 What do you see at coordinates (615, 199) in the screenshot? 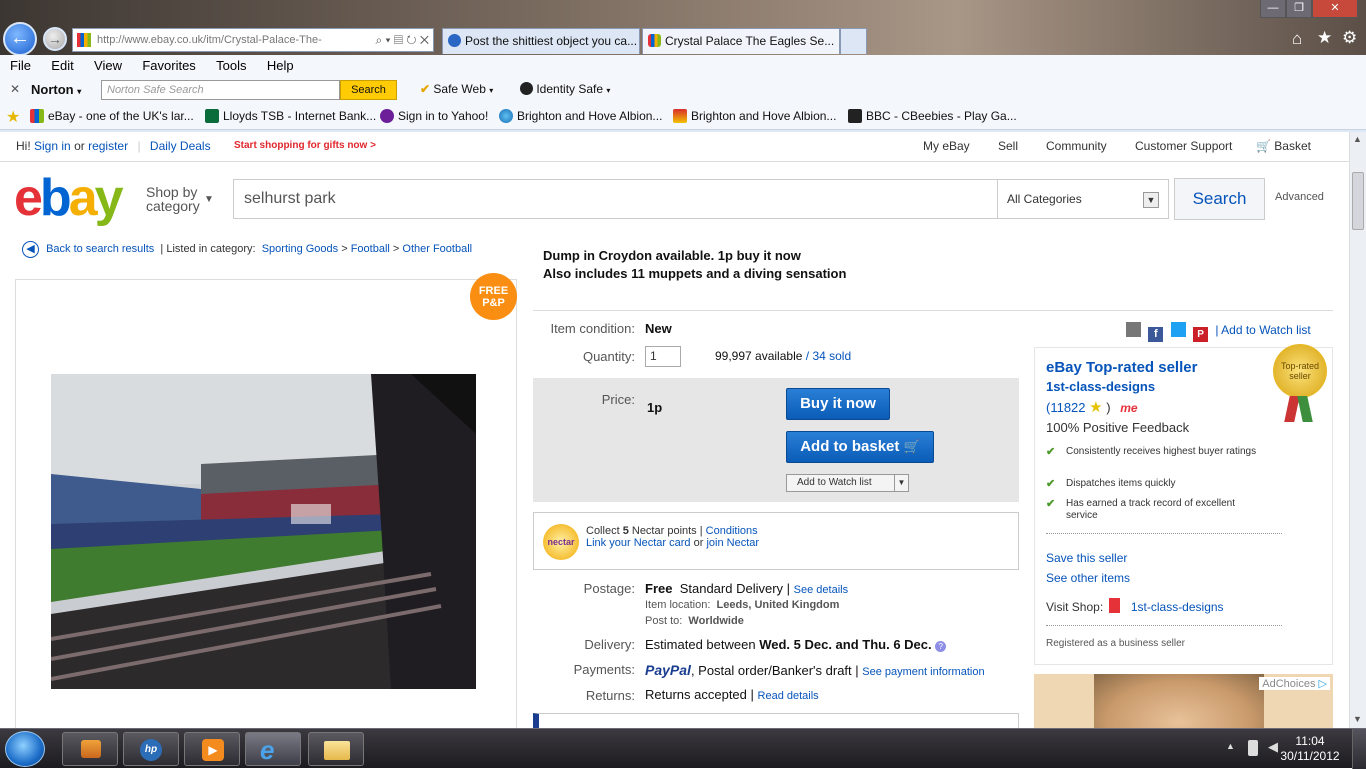
I see `search-input: selhurst park` at bounding box center [615, 199].